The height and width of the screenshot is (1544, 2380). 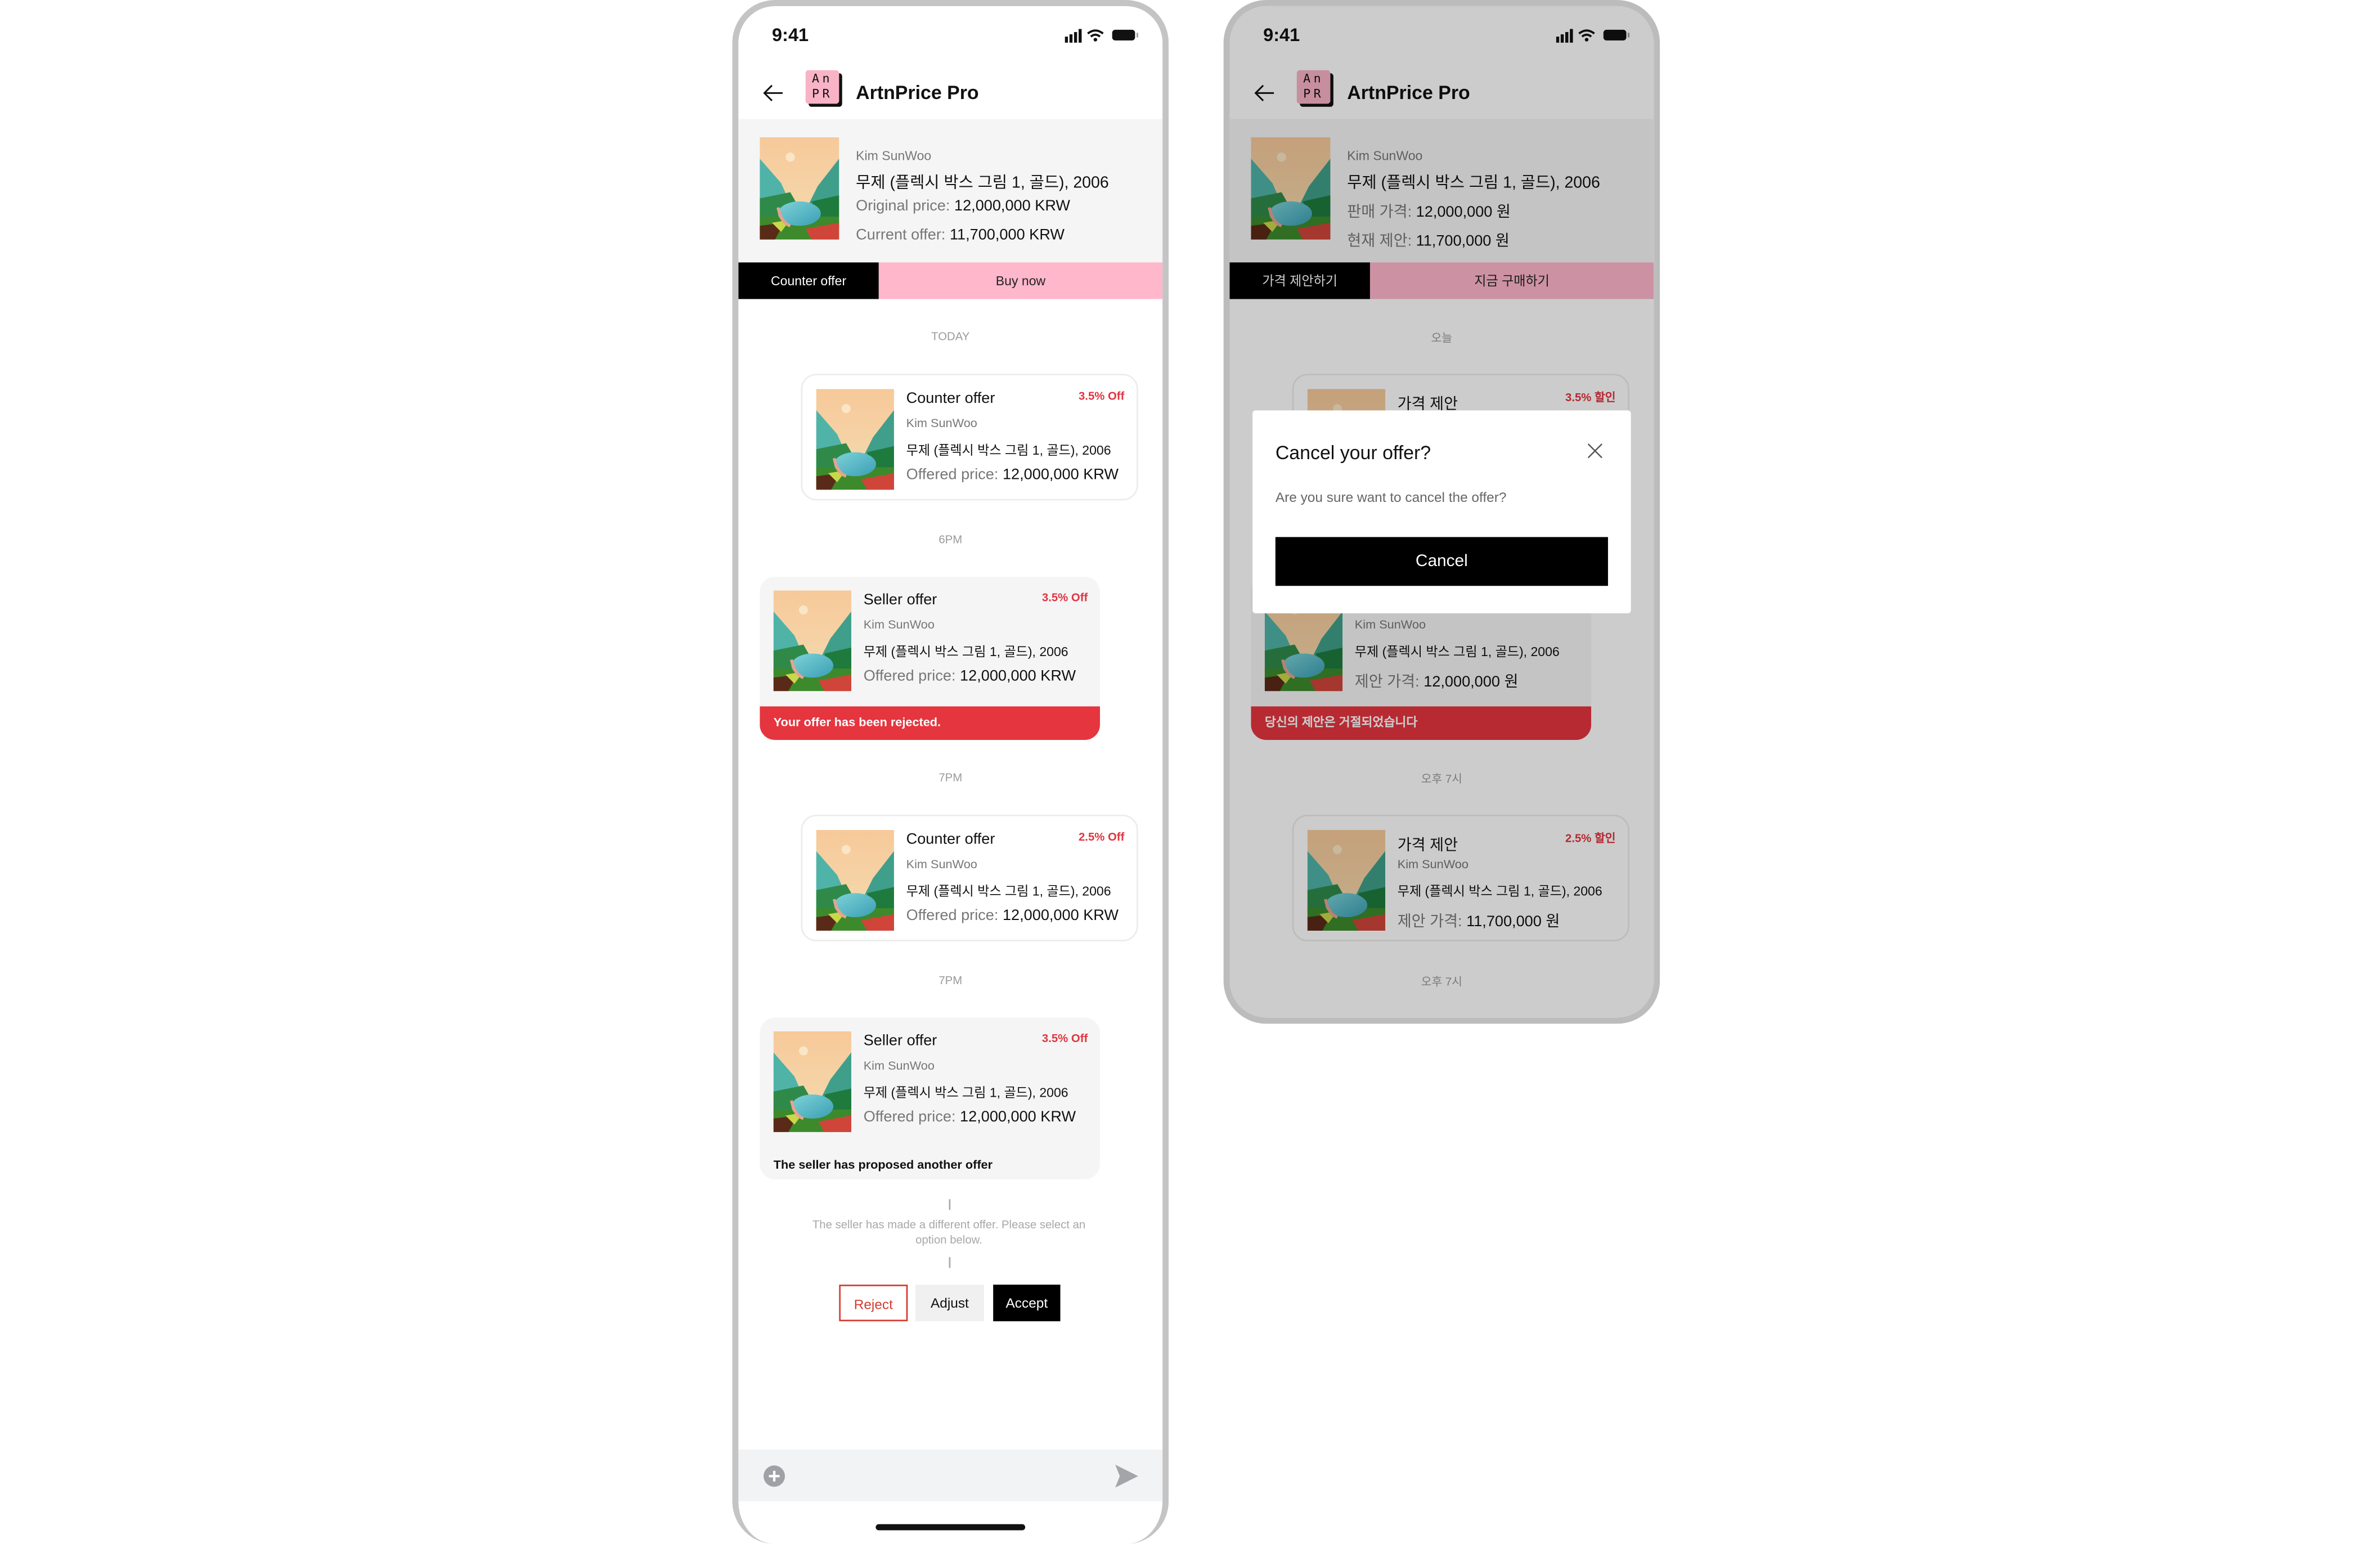 I want to click on current-offer-label: Current offer:, so click(x=901, y=236).